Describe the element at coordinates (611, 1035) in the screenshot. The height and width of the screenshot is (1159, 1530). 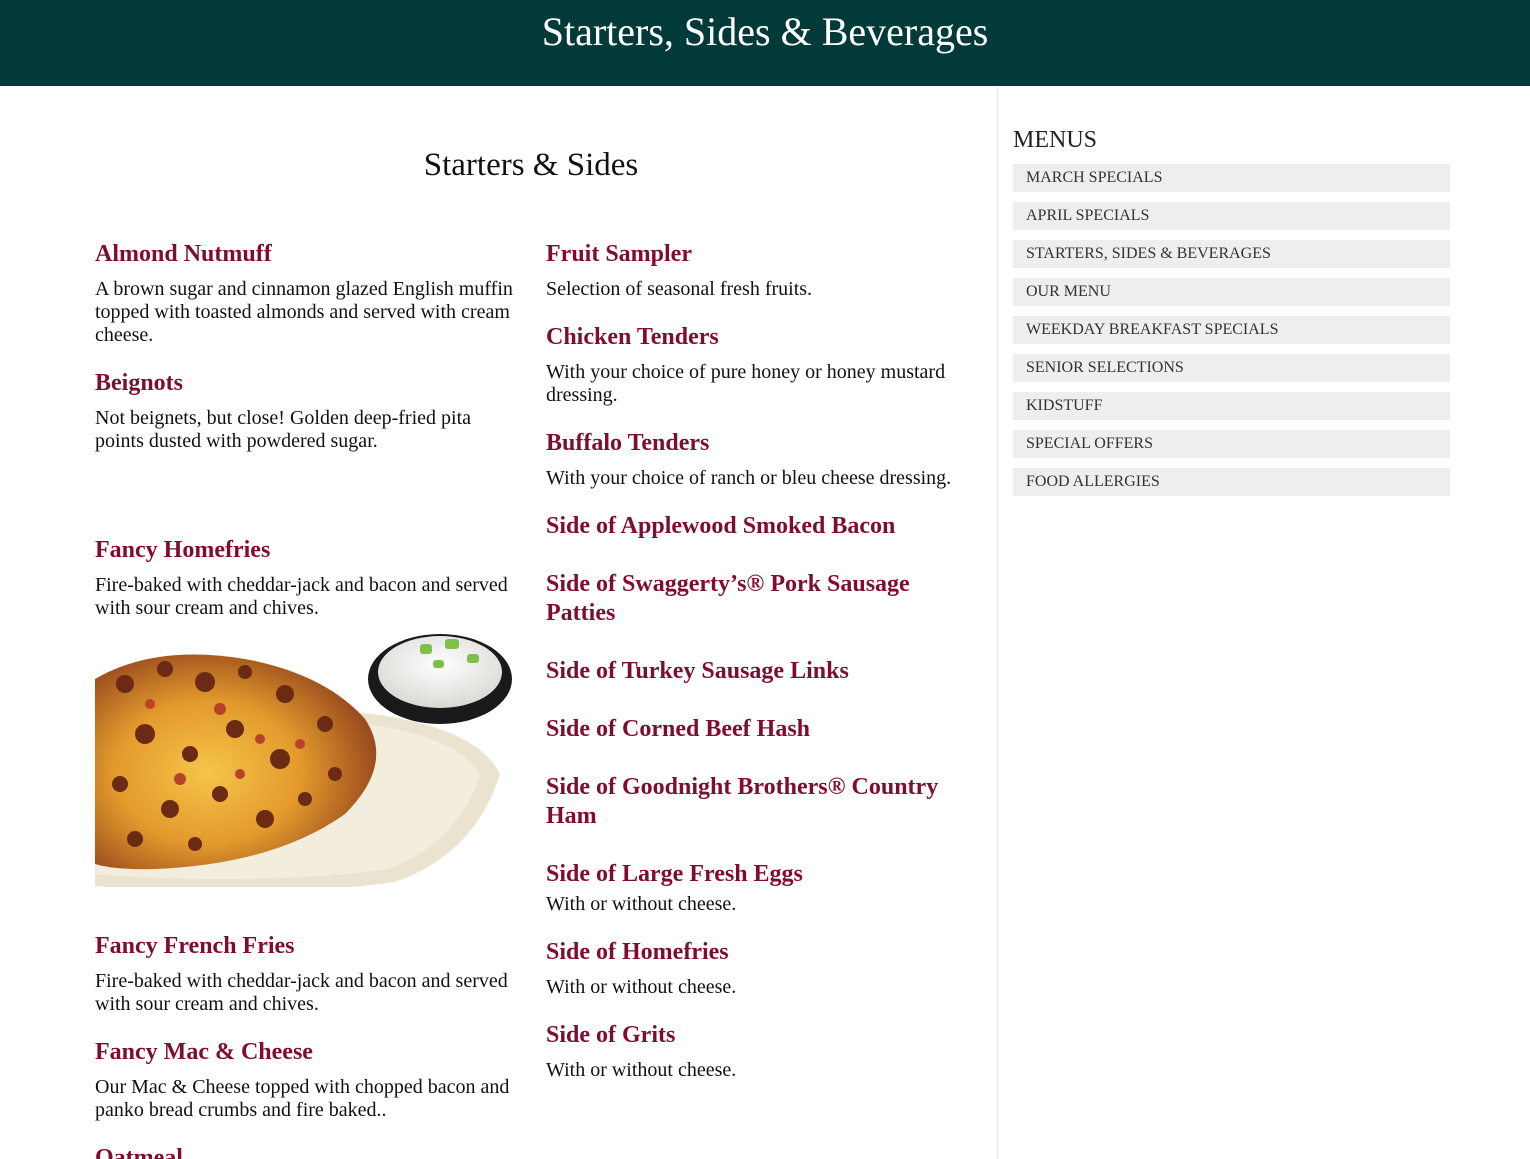
I see `item-title: Side of Grits` at that location.